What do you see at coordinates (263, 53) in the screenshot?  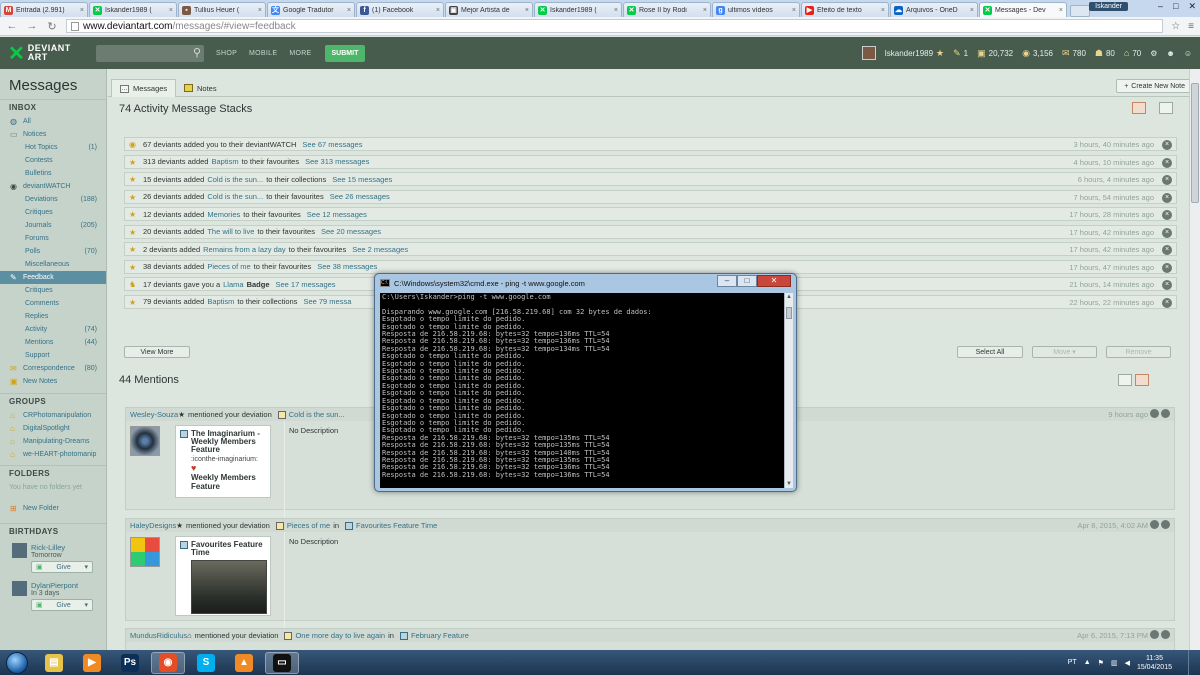 I see `nav-mobile: MOBILE` at bounding box center [263, 53].